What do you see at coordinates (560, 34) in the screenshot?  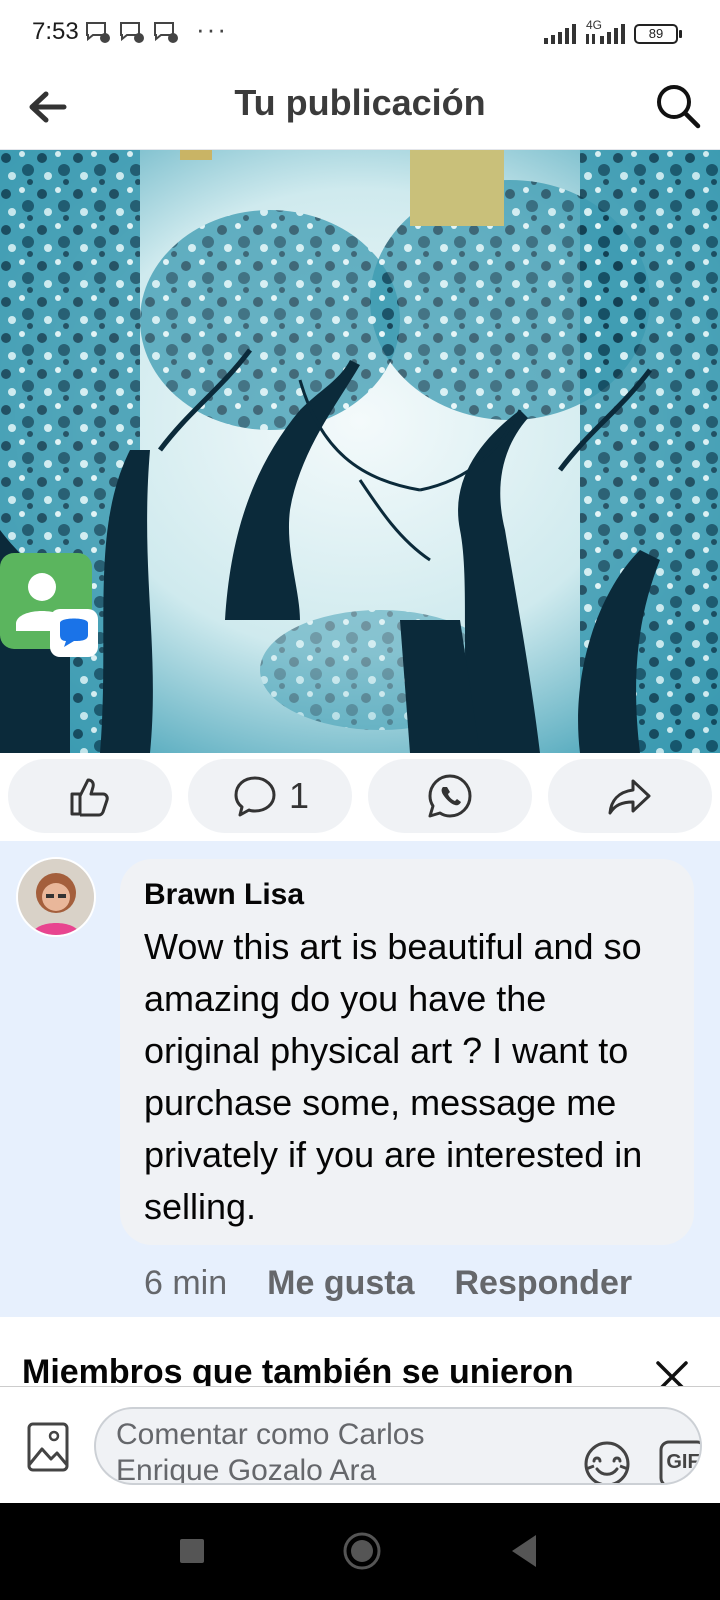 I see `signal-icon` at bounding box center [560, 34].